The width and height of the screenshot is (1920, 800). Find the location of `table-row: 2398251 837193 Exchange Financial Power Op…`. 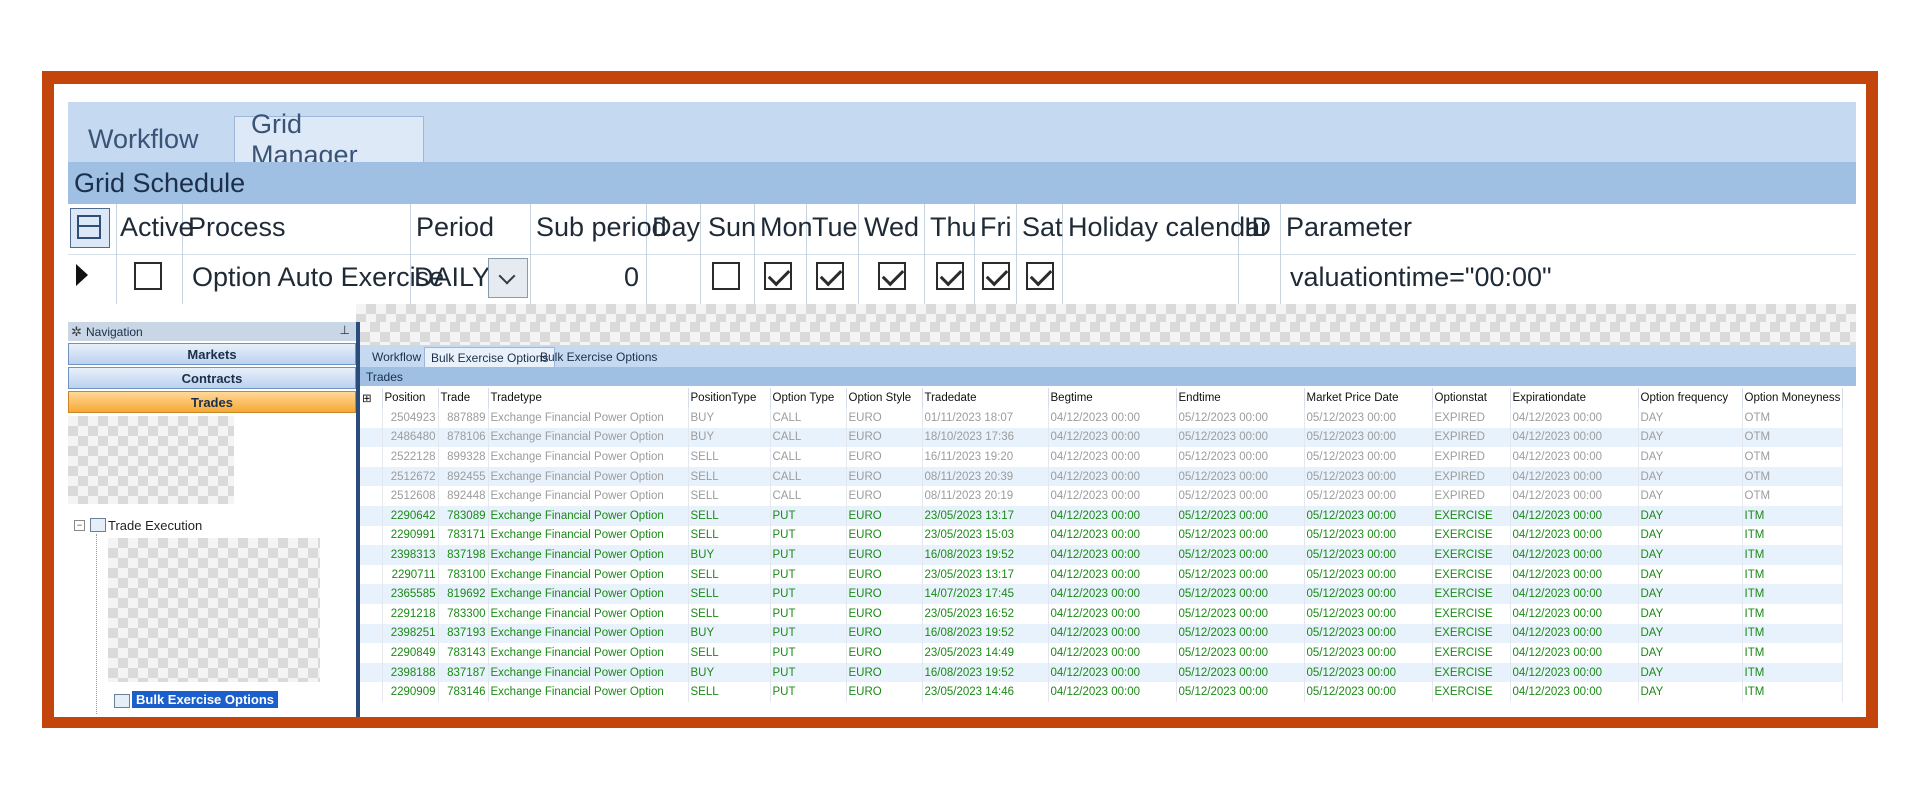

table-row: 2398251 837193 Exchange Financial Power Op… is located at coordinates (1102, 633).